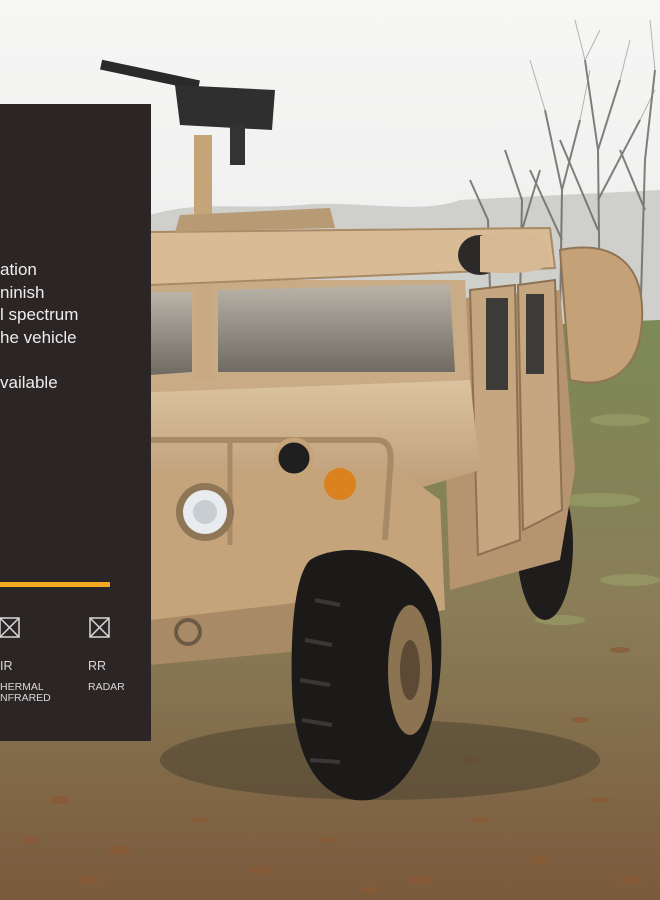  Describe the element at coordinates (25, 692) in the screenshot. I see `signature-label-ir: HERMAL NFRARED` at that location.